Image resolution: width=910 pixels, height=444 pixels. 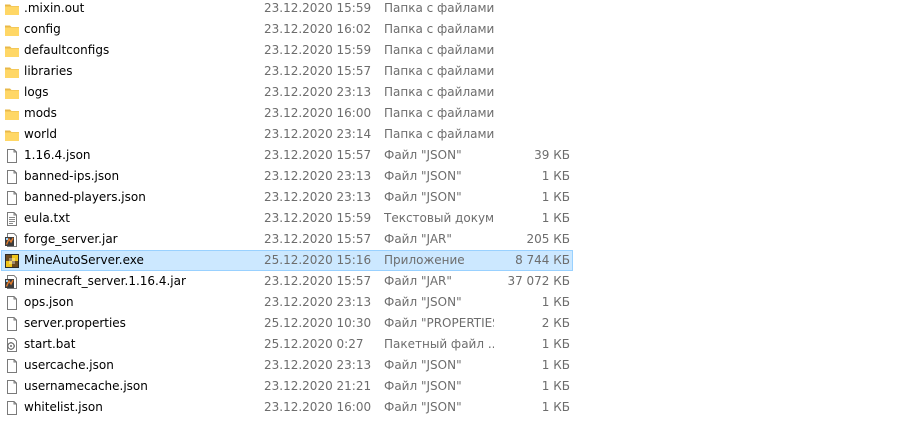 I want to click on file-row: config 23.12.2020 16:02 Папка с файлами, so click(x=455, y=29).